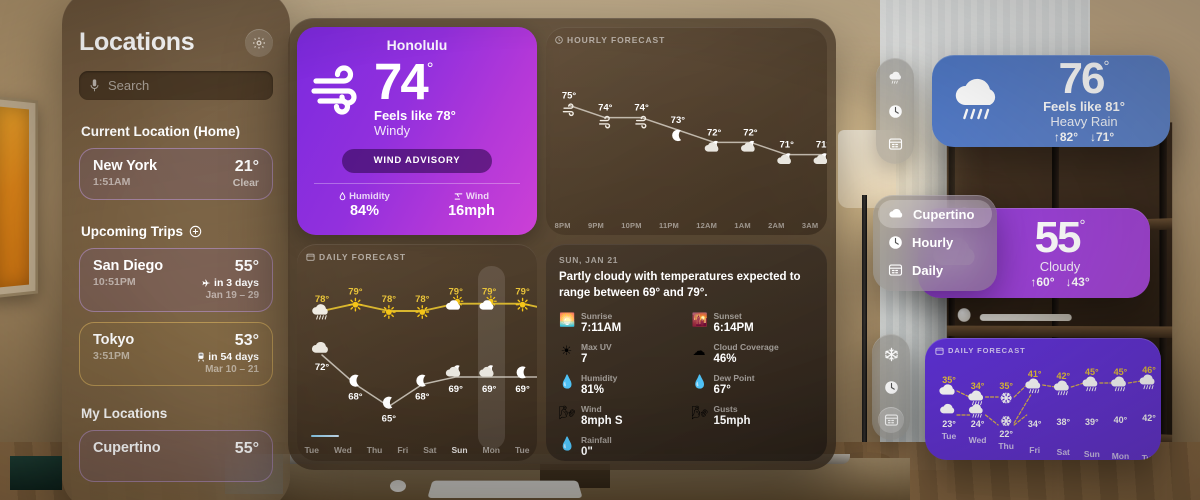 This screenshot has width=1200, height=500. I want to click on mouse, so click(398, 486).